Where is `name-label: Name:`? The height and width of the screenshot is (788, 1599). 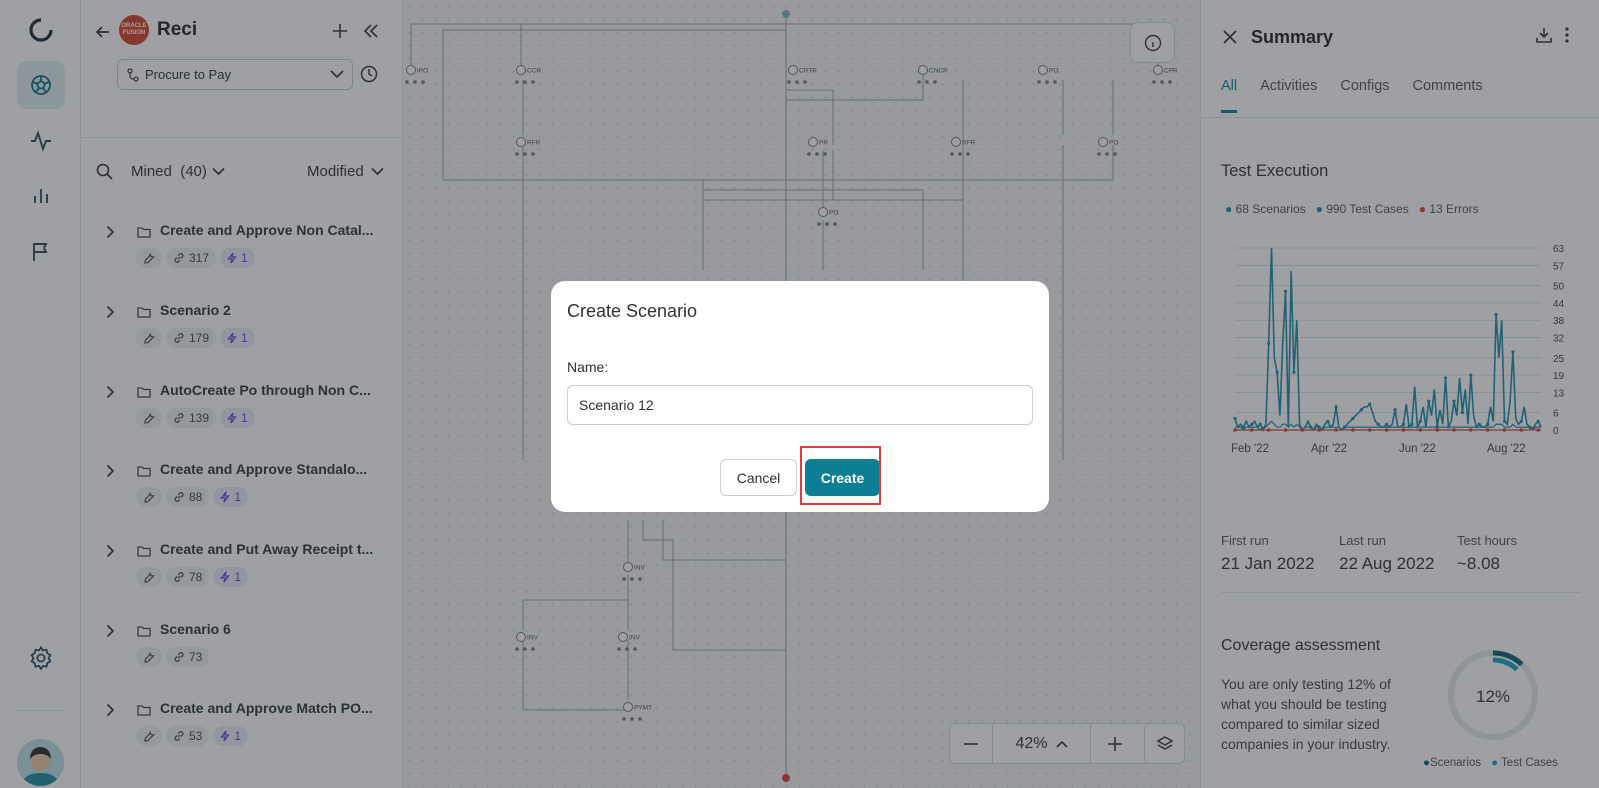 name-label: Name: is located at coordinates (588, 367).